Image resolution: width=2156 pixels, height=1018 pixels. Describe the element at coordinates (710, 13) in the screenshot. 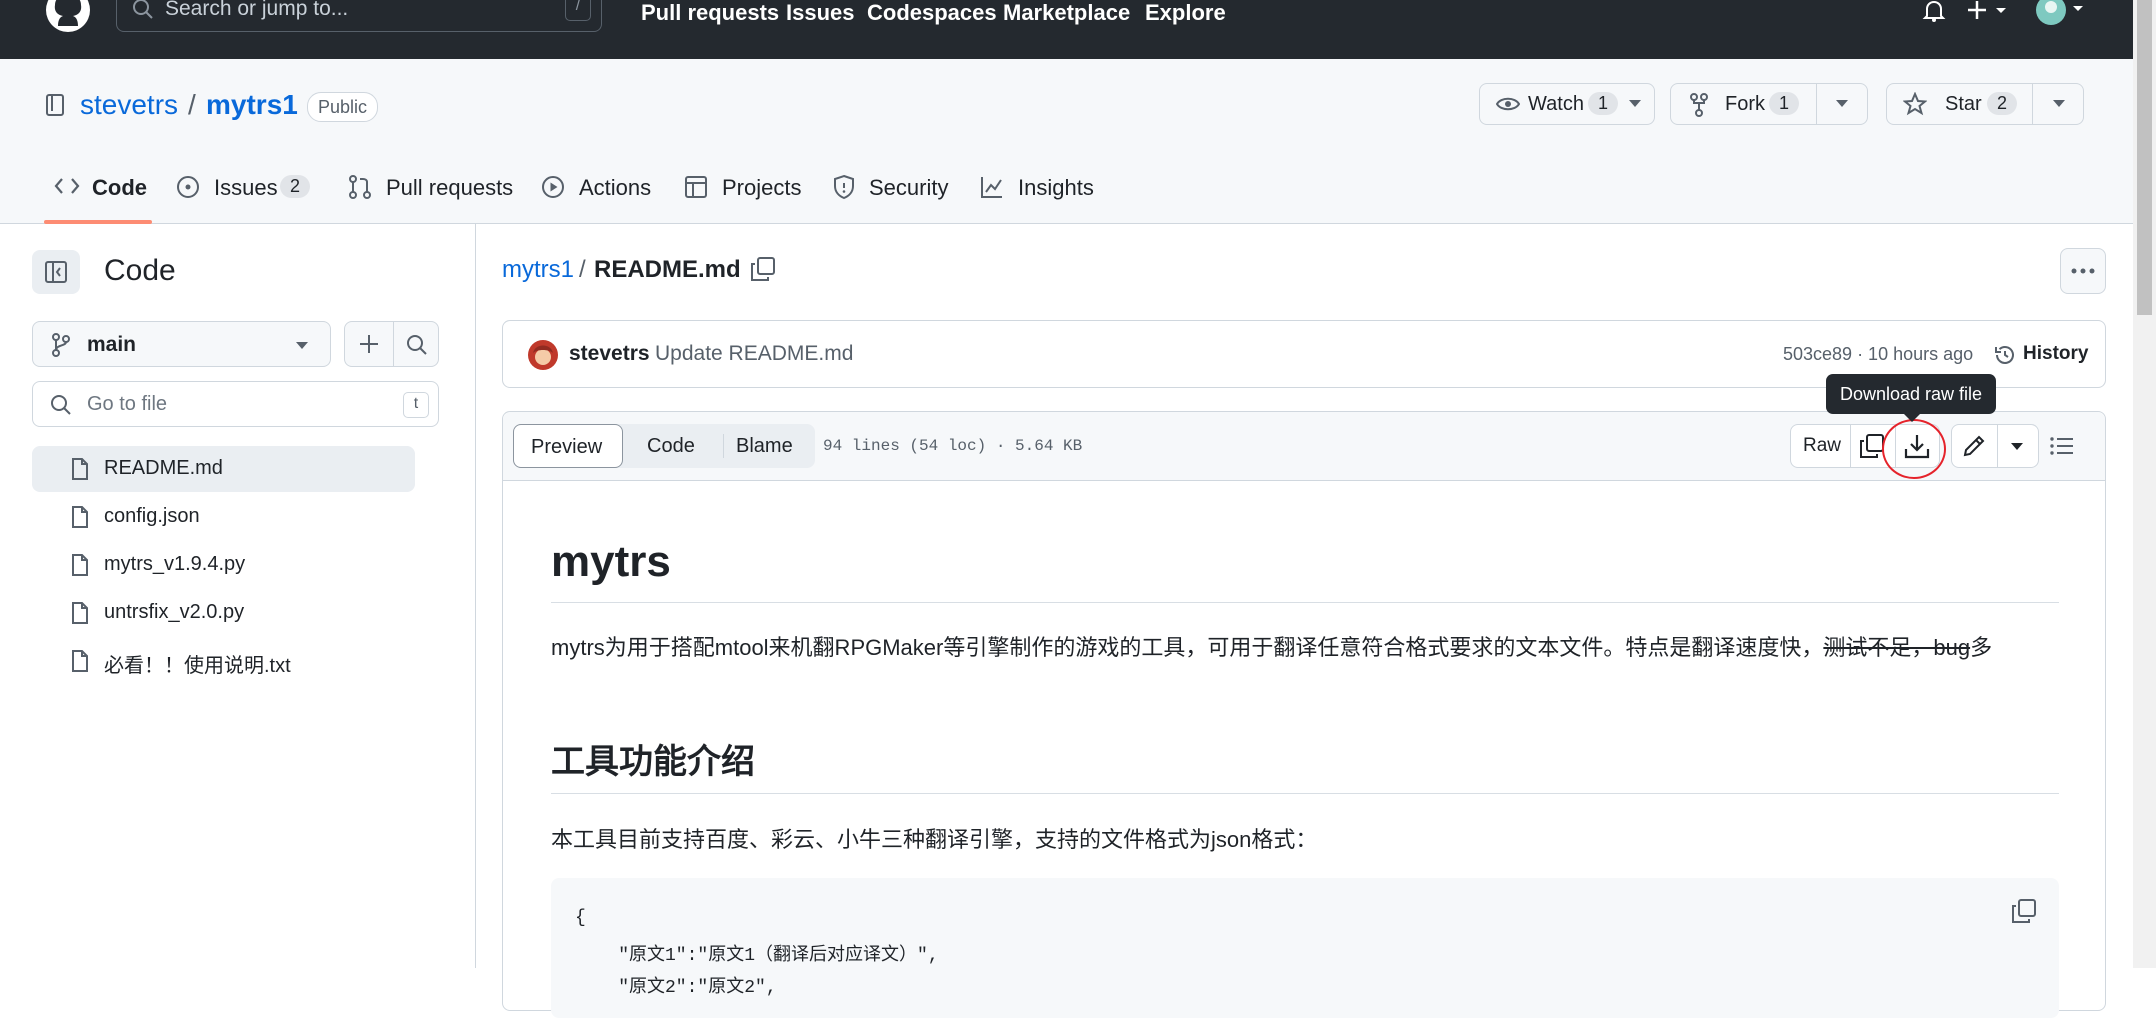

I see `nav-pull-requests: Pull requests` at that location.